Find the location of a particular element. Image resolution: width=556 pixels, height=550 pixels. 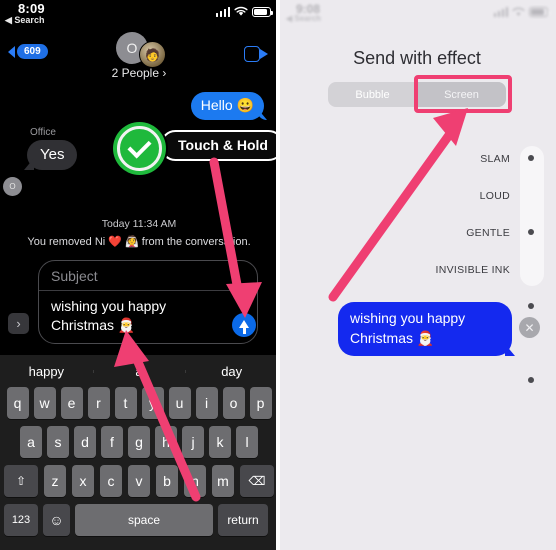

callout-label: Touch & Hold is located at coordinates (223, 145).